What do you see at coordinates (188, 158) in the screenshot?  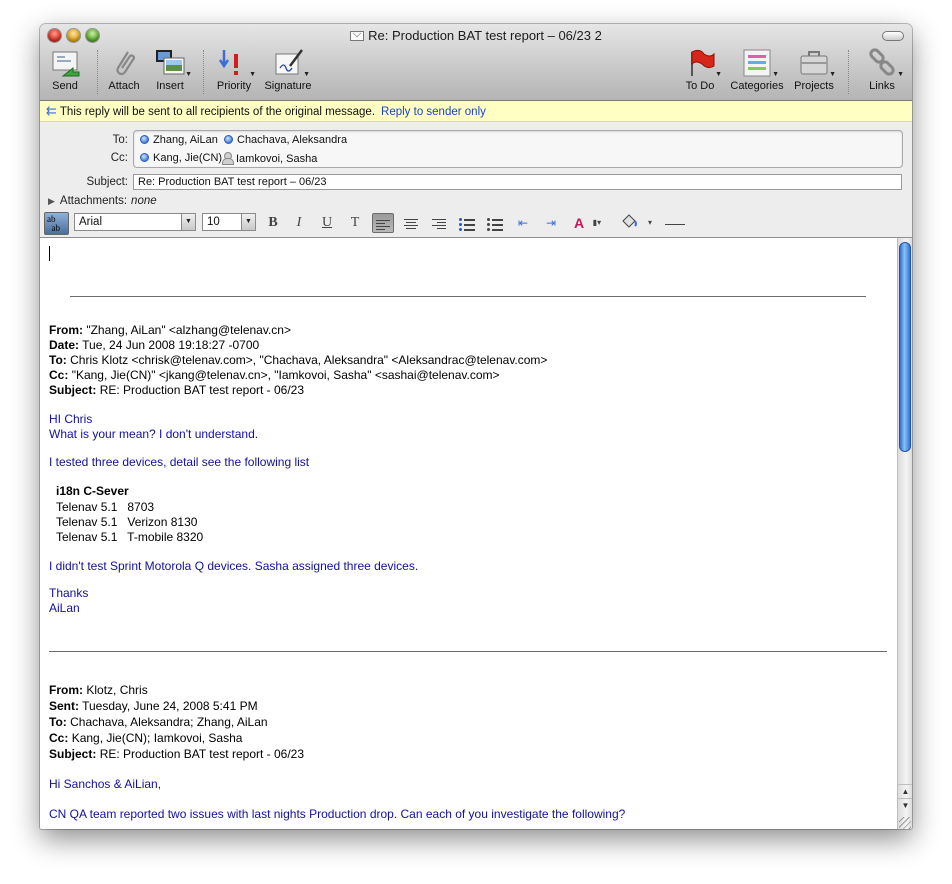 I see `recipient-name: Kang, Jie(CN)` at bounding box center [188, 158].